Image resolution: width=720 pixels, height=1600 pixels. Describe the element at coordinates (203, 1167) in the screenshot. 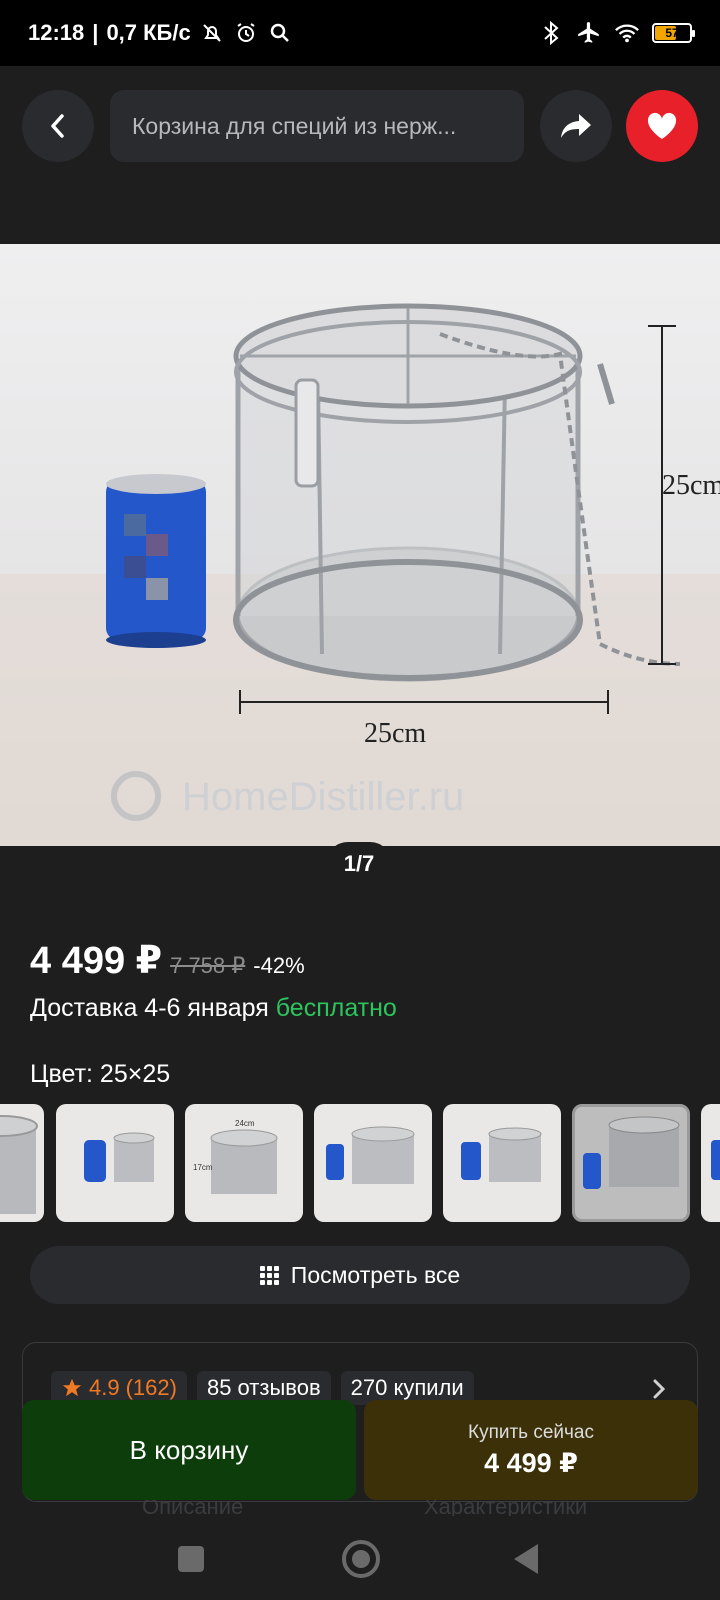

I see `thumb-dimension-label: 17cm` at that location.